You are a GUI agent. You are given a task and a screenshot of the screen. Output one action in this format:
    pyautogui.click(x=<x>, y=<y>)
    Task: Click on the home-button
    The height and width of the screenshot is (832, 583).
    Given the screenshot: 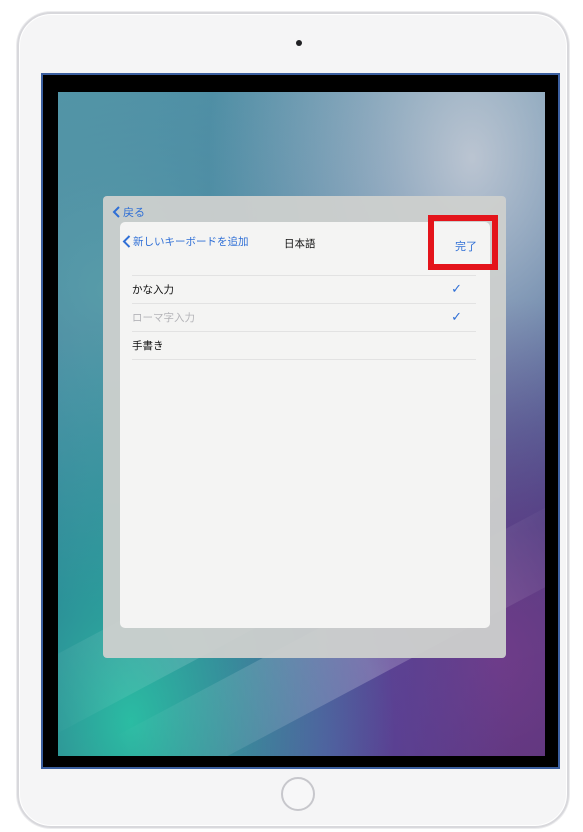 What is the action you would take?
    pyautogui.click(x=298, y=794)
    